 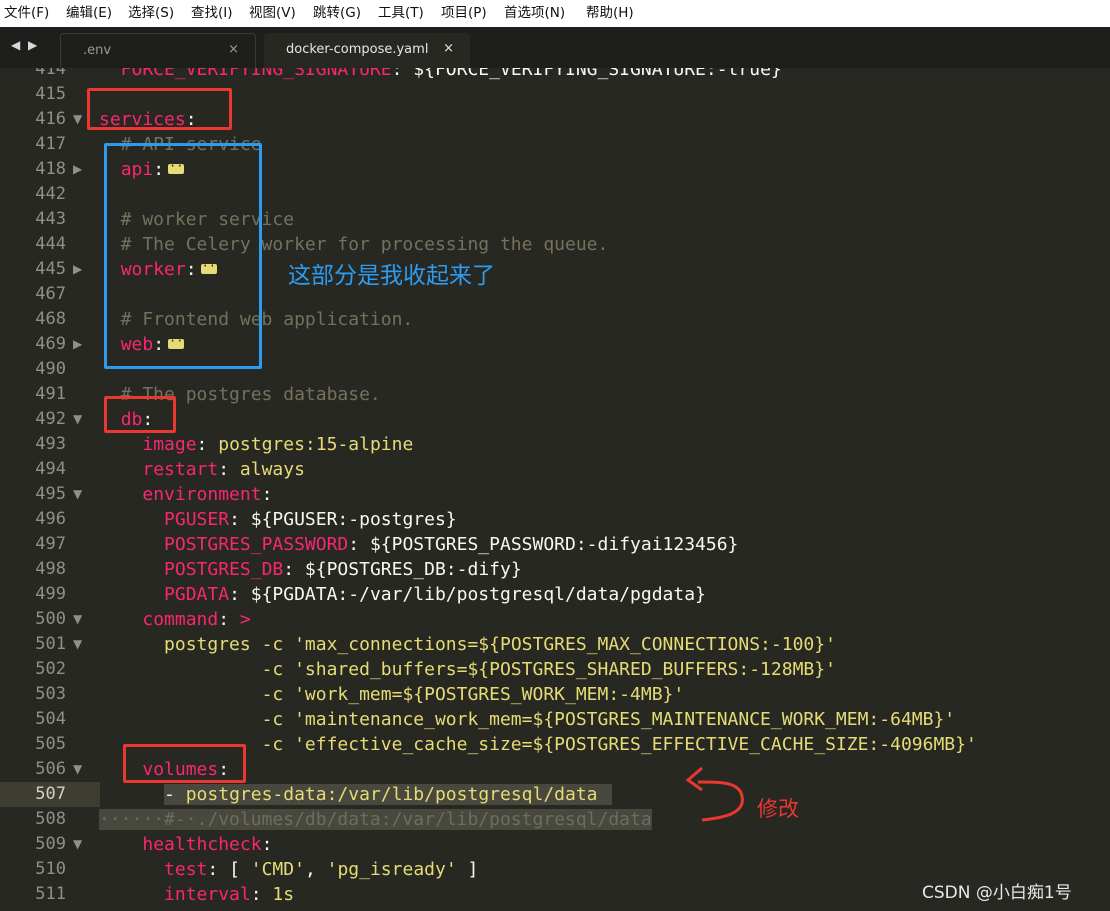 What do you see at coordinates (50, 819) in the screenshot?
I see `line-number: 508` at bounding box center [50, 819].